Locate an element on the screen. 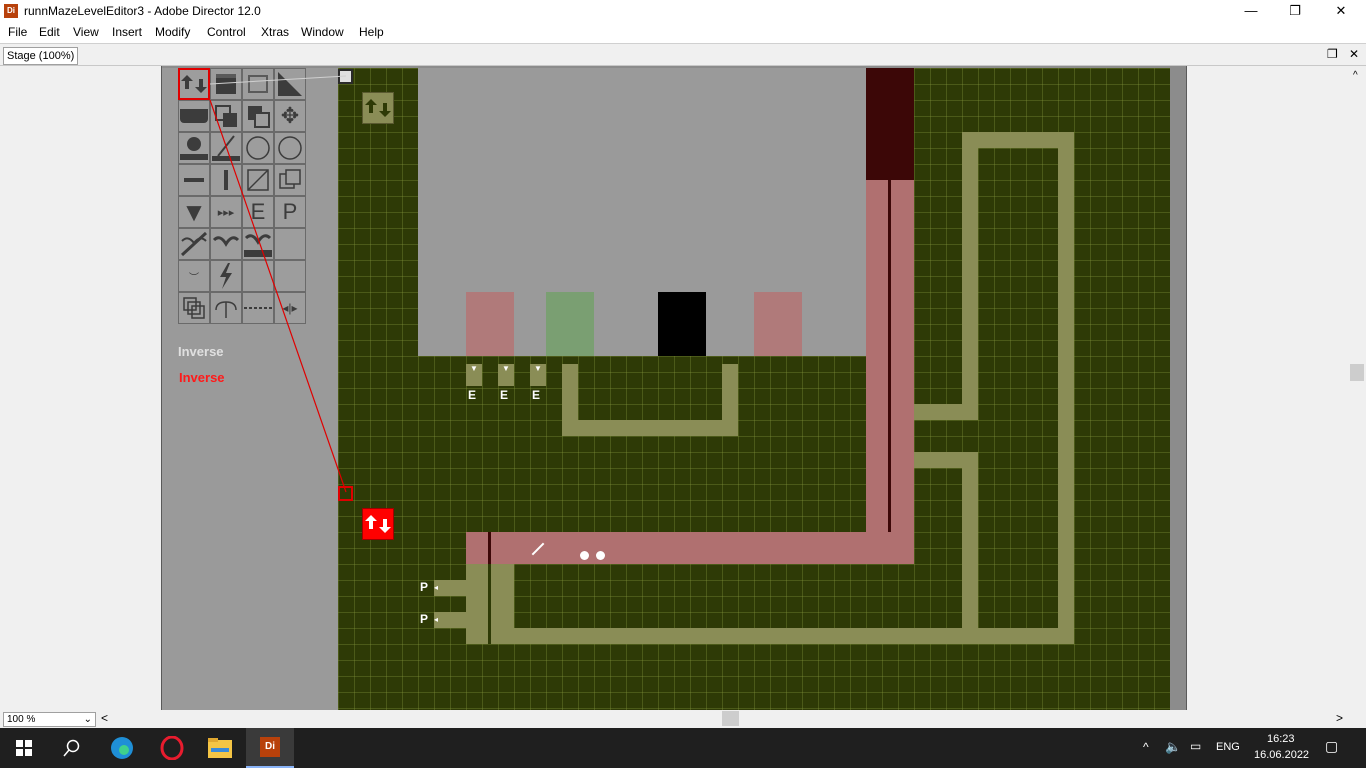 Image resolution: width=1366 pixels, height=768 pixels. file-explorer-icon is located at coordinates (220, 748).